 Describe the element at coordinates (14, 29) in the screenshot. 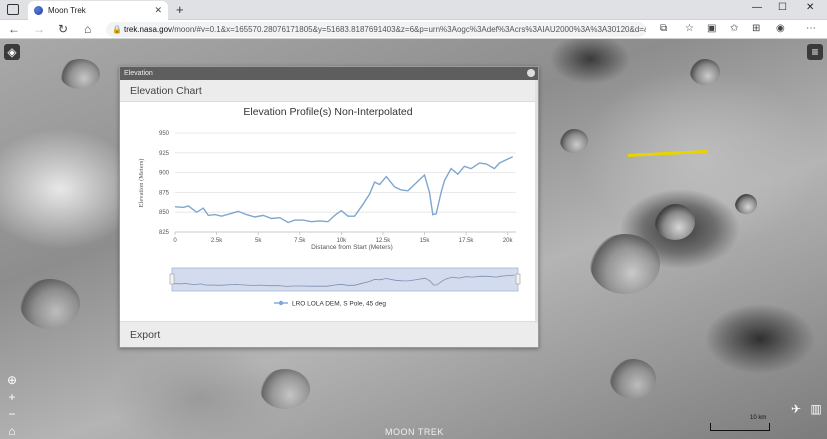

I see `back-arrow-icon: ←` at that location.